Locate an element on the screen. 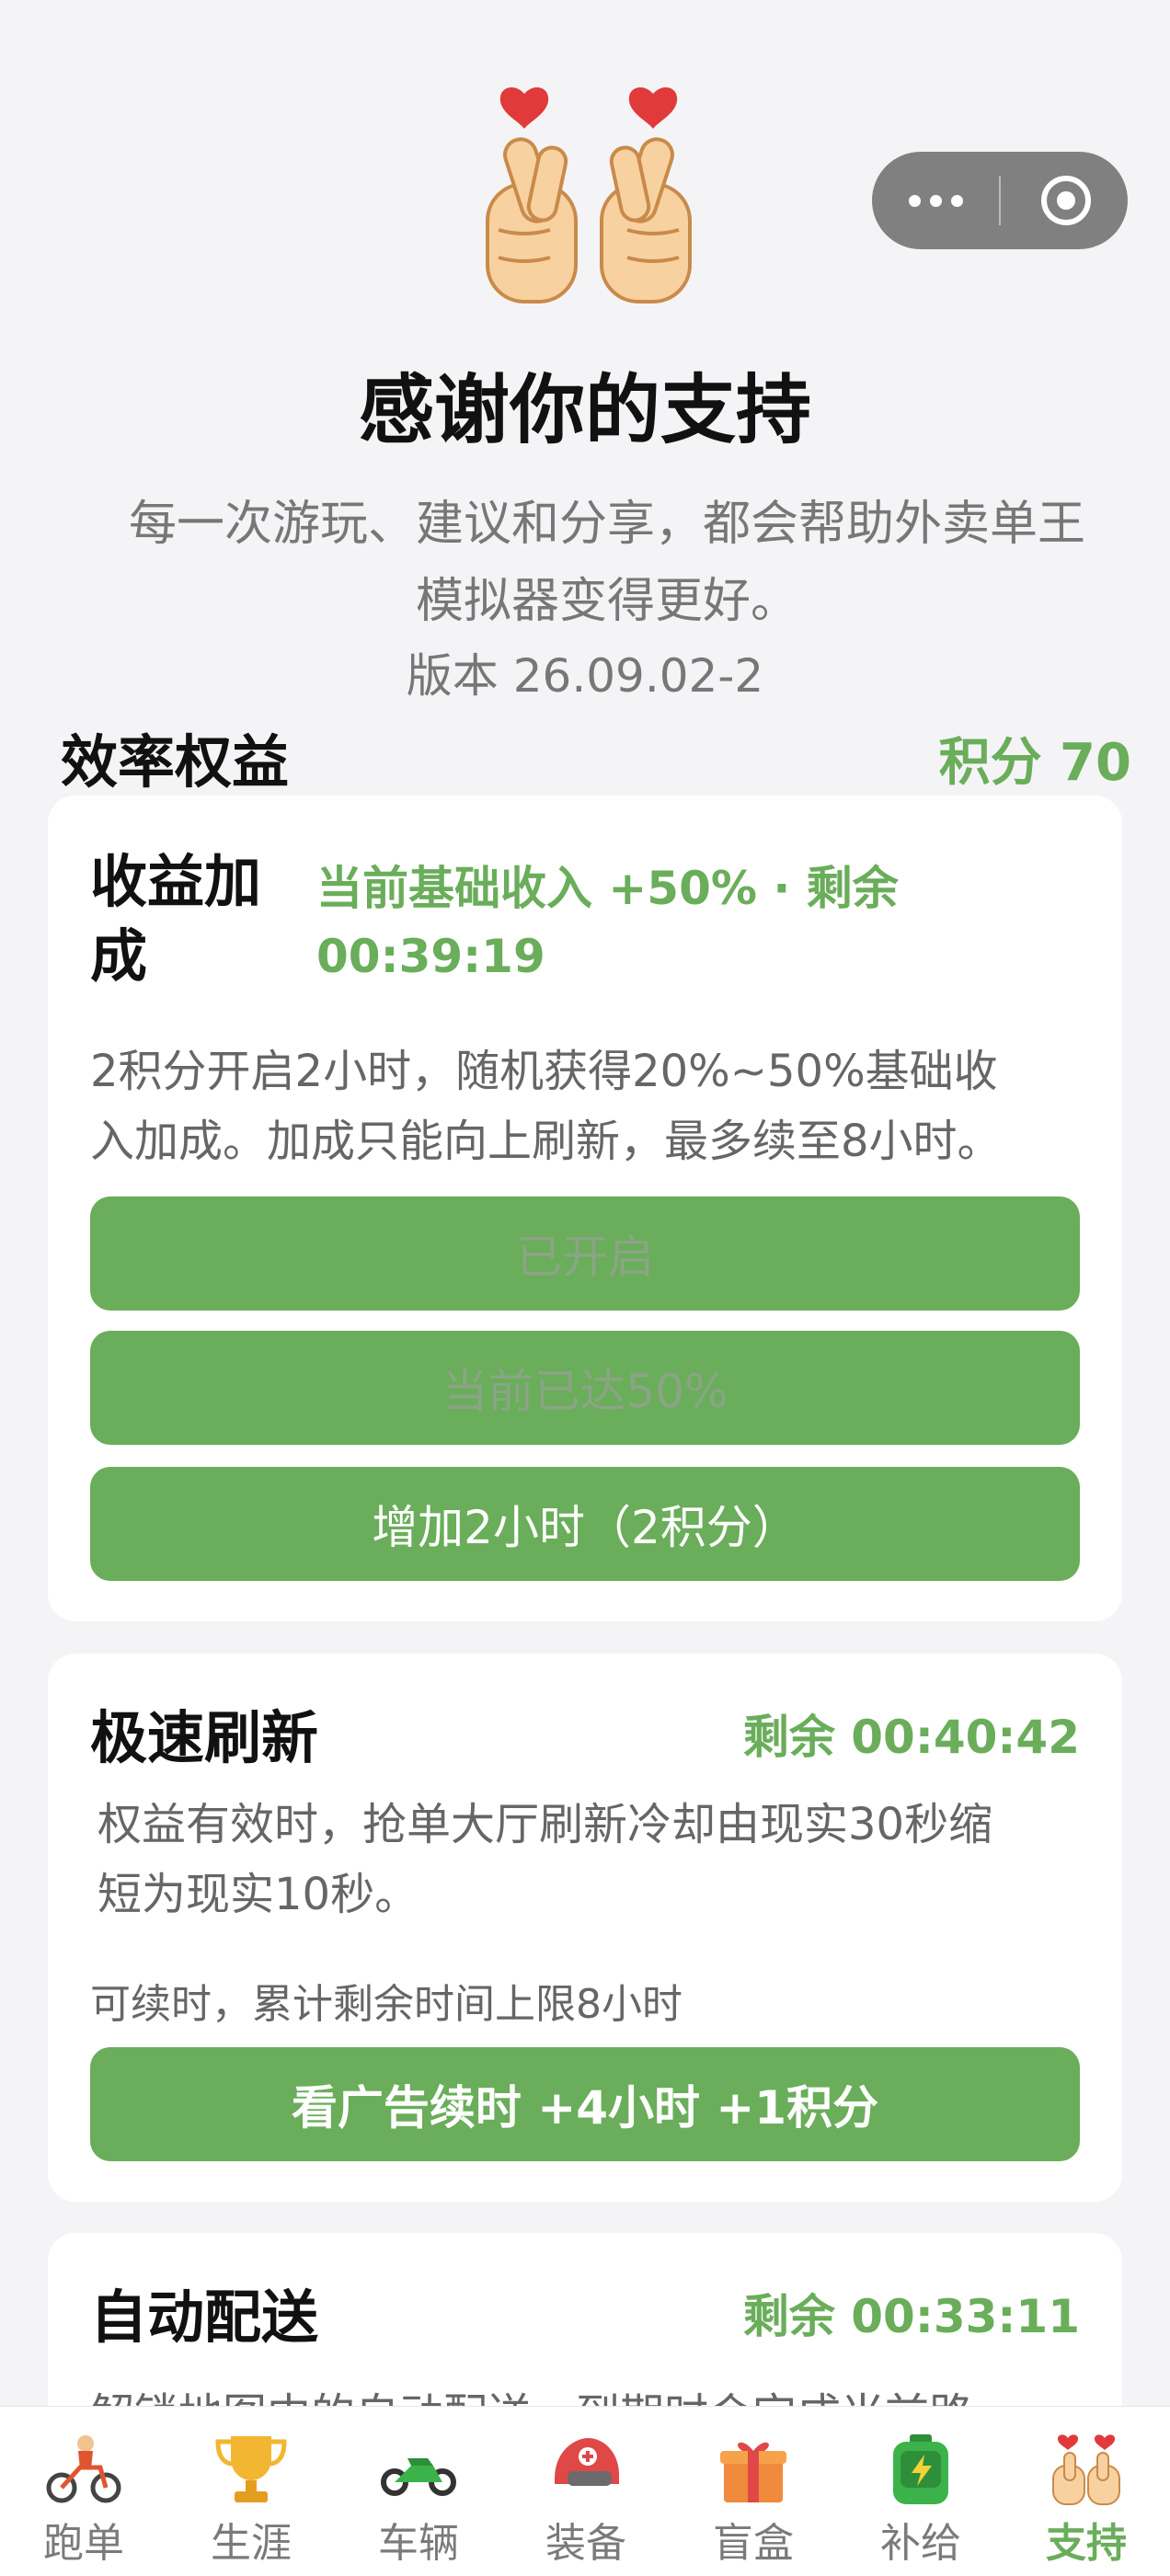  enabled-button: 已开启 is located at coordinates (585, 1253).